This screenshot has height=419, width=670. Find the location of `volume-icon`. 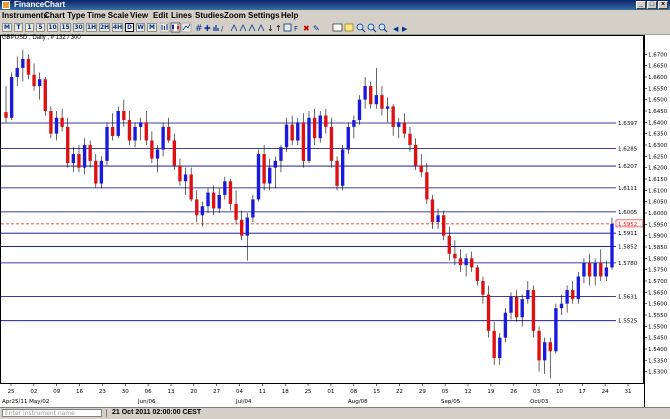

volume-icon is located at coordinates (216, 28).